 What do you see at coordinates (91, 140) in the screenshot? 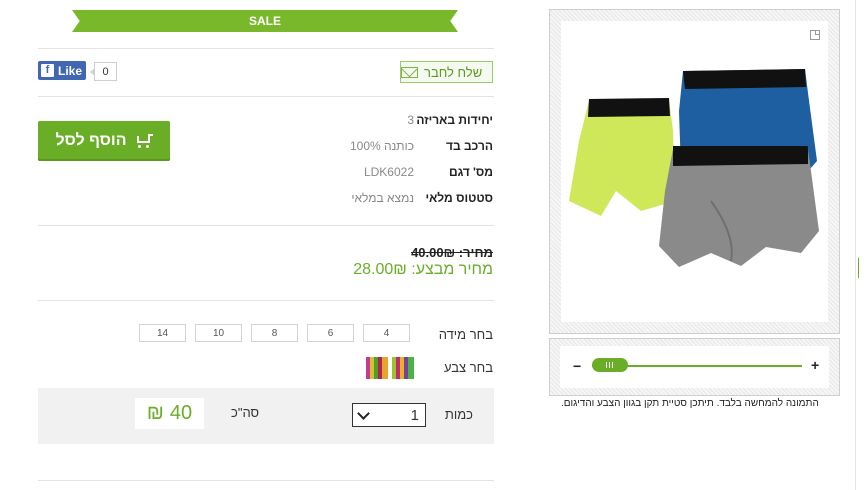
I see `add-to-cart-label: הוסף לסל` at bounding box center [91, 140].